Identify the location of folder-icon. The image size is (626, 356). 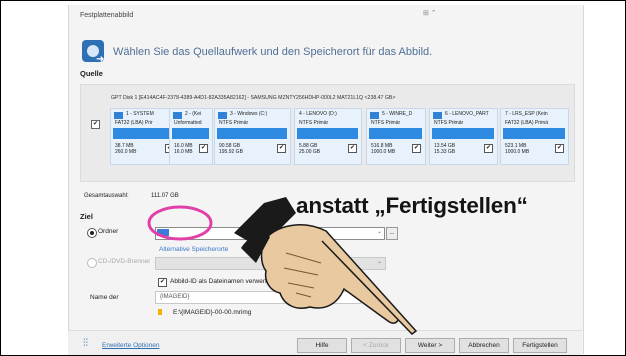
(160, 312).